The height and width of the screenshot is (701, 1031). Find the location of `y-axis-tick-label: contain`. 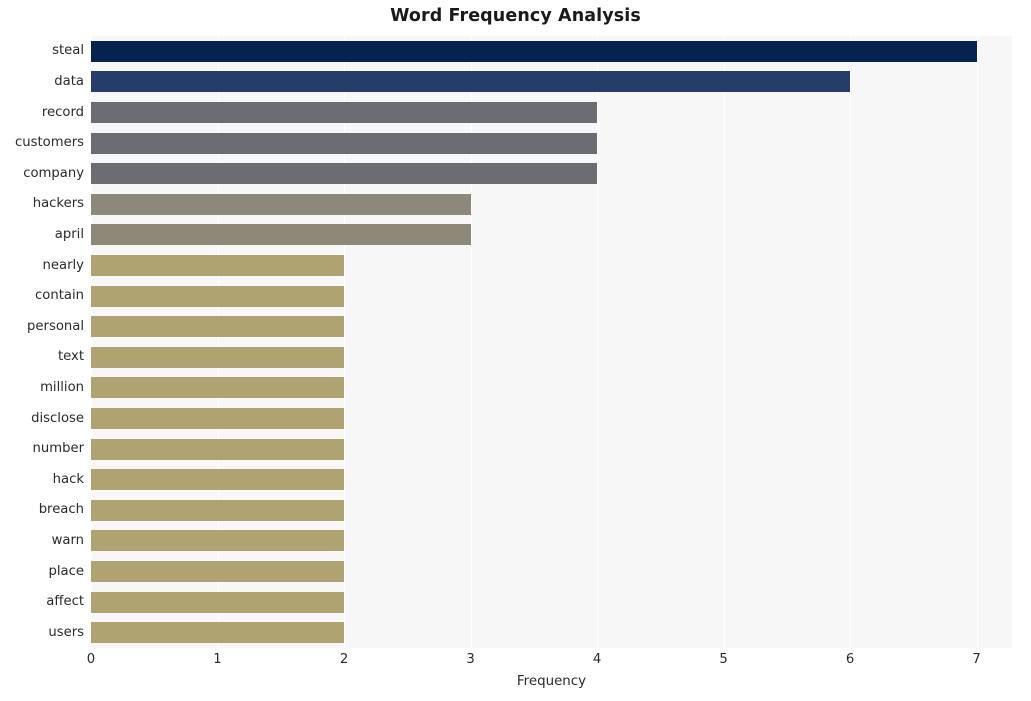

y-axis-tick-label: contain is located at coordinates (59, 296).